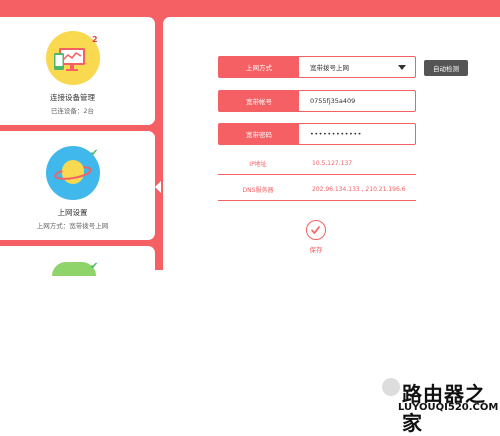 The height and width of the screenshot is (436, 500). What do you see at coordinates (332, 163) in the screenshot?
I see `ip-value: 10.5.127.137` at bounding box center [332, 163].